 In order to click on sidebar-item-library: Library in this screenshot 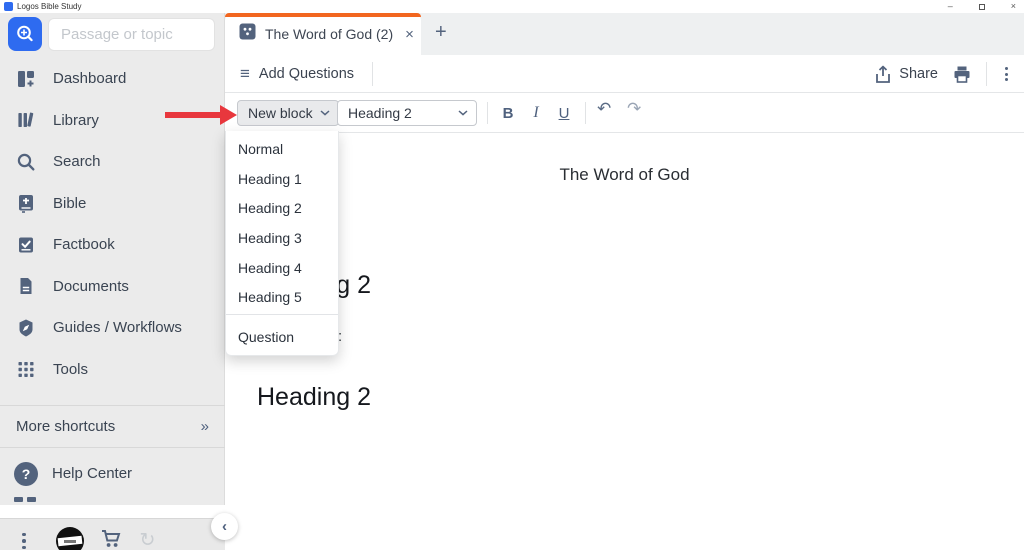, I will do `click(112, 121)`.